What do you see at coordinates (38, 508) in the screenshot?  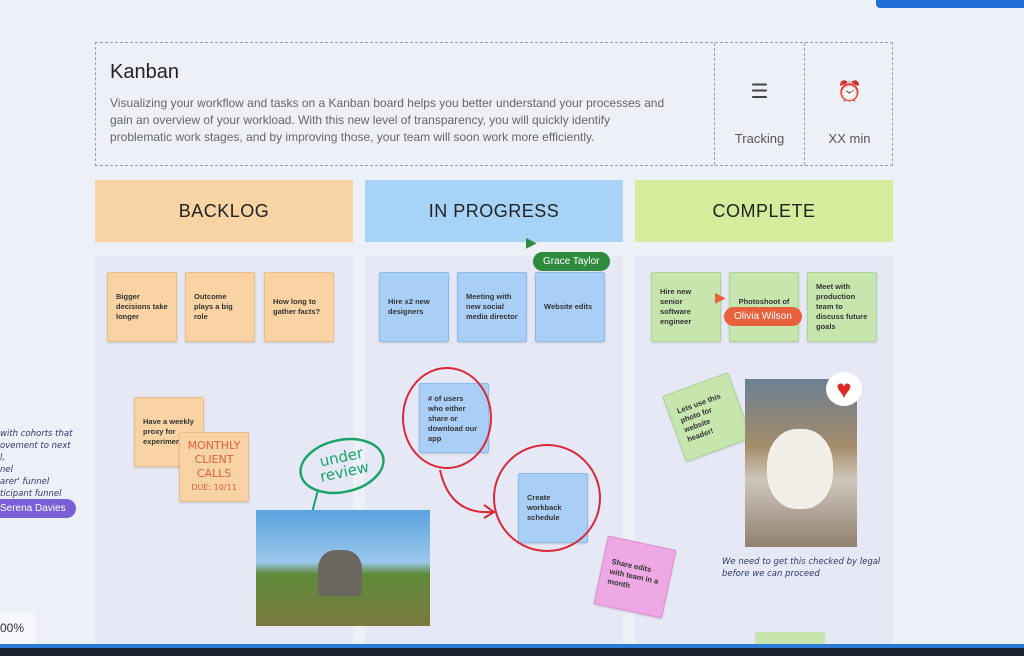 I see `cursor-label-serena: Serena Davies` at bounding box center [38, 508].